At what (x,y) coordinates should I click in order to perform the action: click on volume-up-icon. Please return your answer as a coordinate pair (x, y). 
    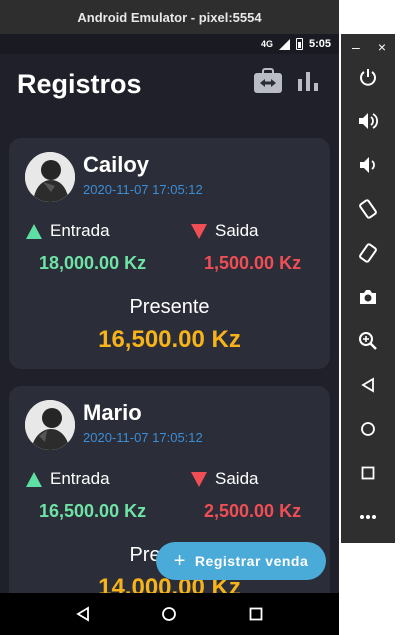
    Looking at the image, I should click on (369, 121).